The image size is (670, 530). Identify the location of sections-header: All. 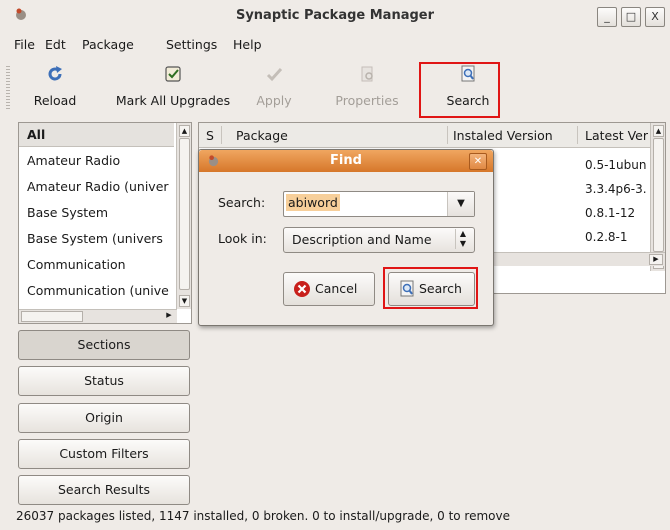
(96, 135).